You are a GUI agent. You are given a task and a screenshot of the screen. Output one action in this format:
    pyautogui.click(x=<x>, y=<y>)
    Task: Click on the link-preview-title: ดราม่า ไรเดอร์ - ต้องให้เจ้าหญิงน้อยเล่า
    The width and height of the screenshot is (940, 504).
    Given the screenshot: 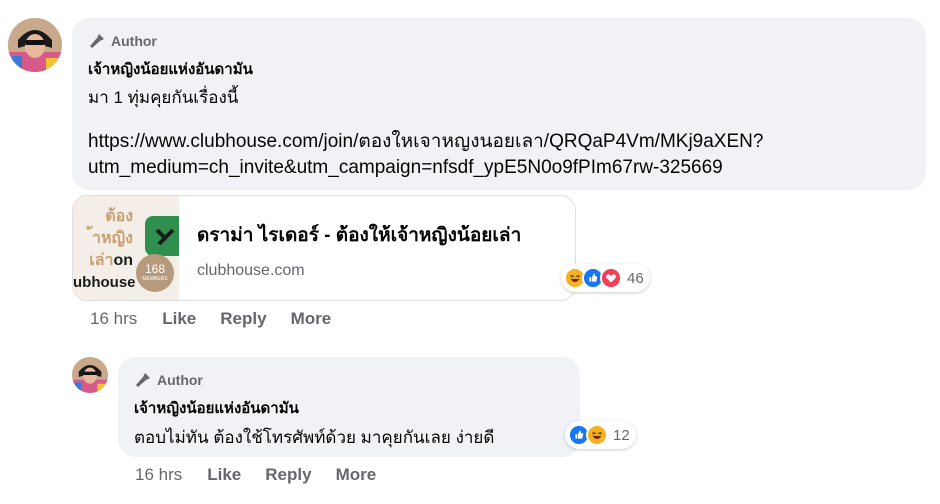 What is the action you would take?
    pyautogui.click(x=359, y=235)
    